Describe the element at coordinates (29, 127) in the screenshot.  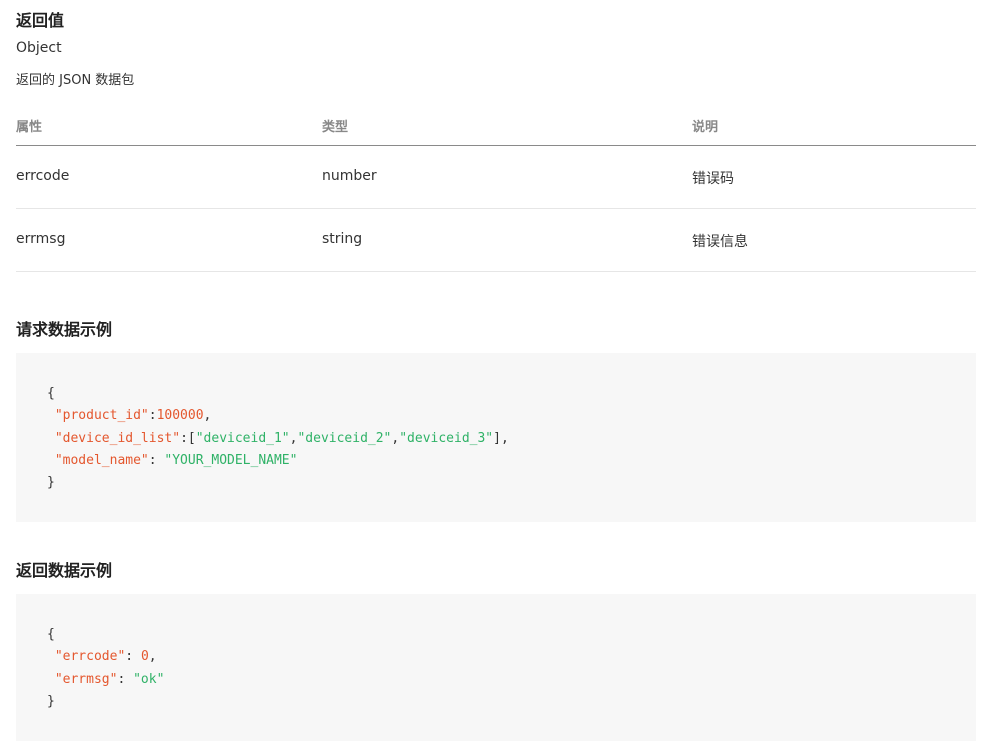
I see `header-attribute: 属性` at that location.